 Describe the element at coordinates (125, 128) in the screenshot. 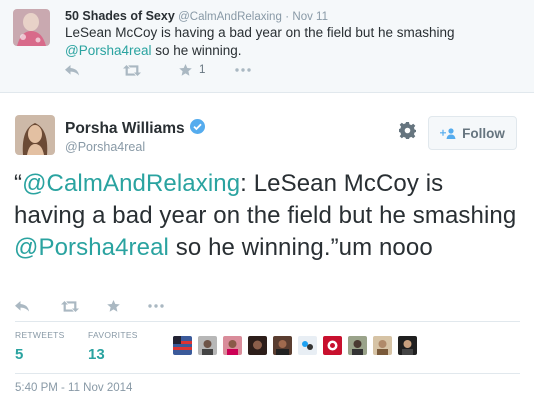

I see `user-name-text: Porsha Williams` at that location.